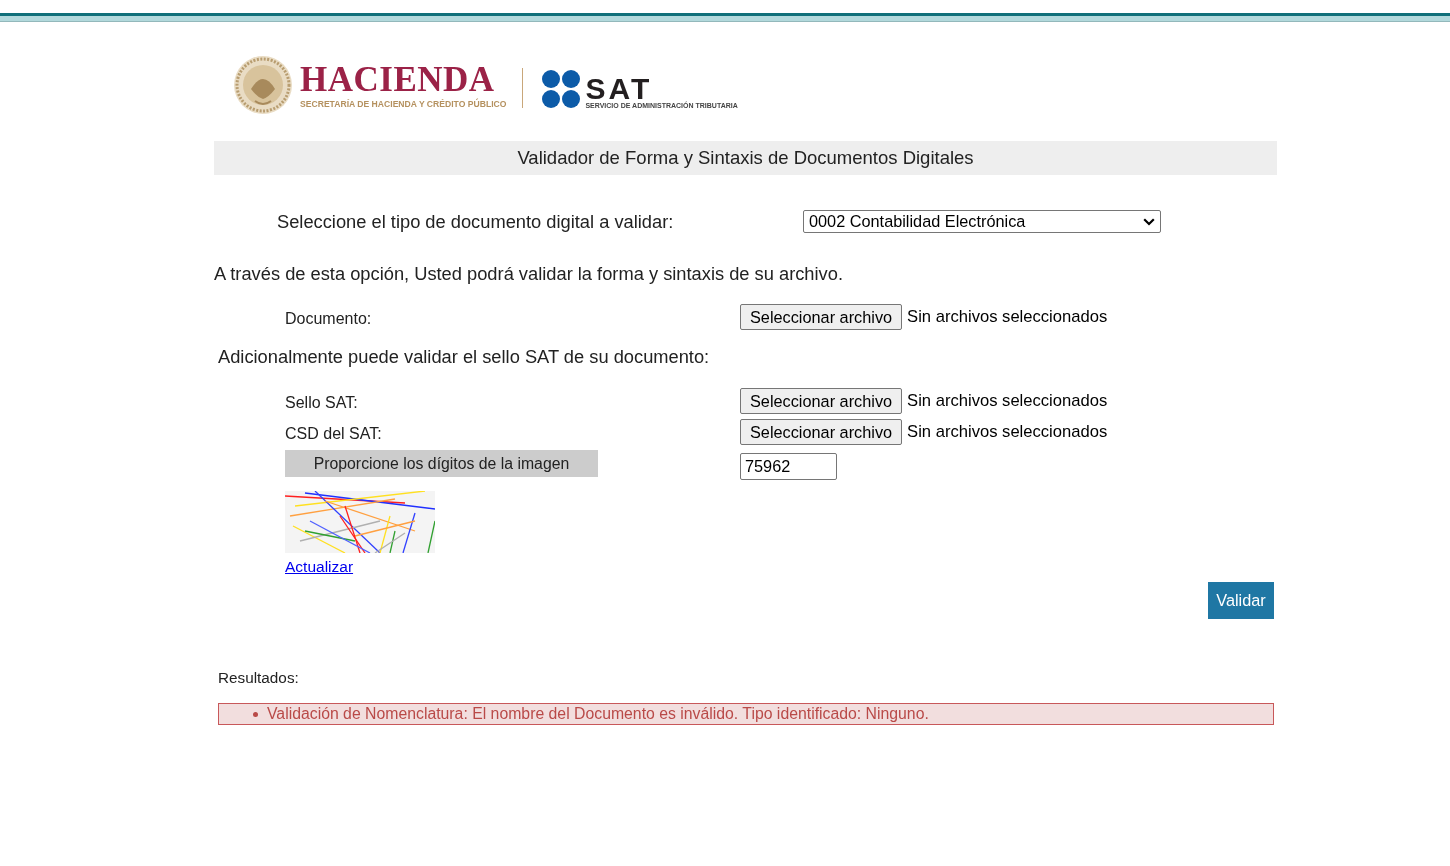  I want to click on field-label: Sello SAT:, so click(322, 403).